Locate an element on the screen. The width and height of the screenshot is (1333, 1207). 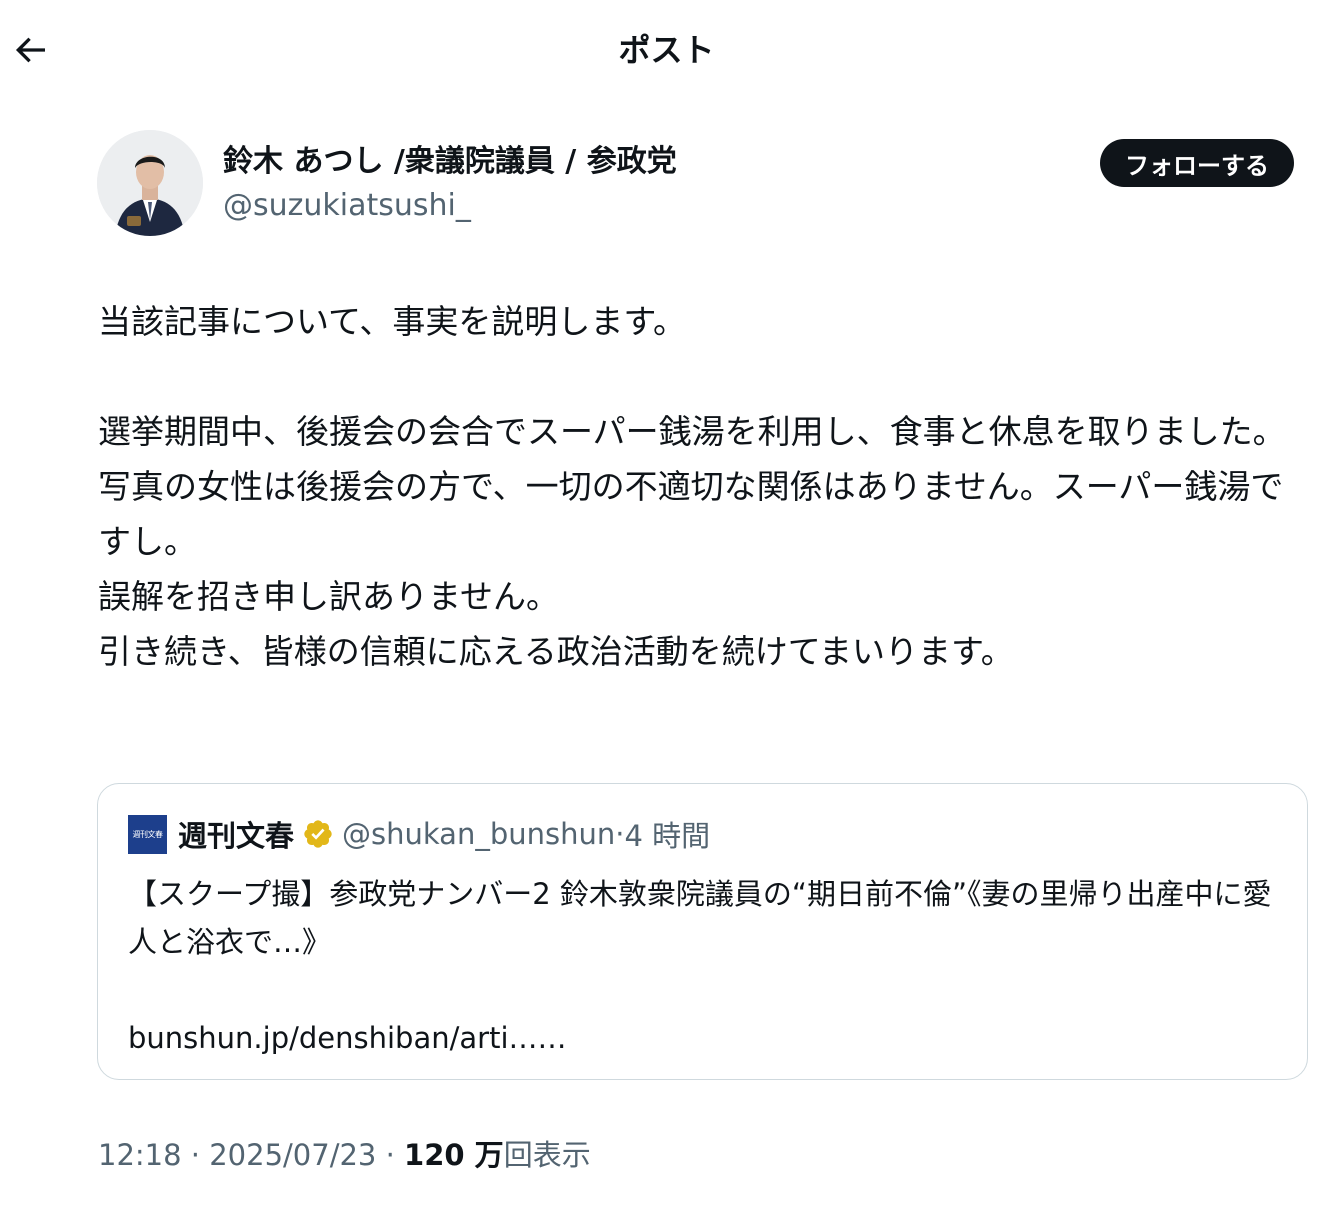
post-paragraph: 引き続き、皆様の信頼に応える政治活動を続けてまいります。 is located at coordinates (556, 651).